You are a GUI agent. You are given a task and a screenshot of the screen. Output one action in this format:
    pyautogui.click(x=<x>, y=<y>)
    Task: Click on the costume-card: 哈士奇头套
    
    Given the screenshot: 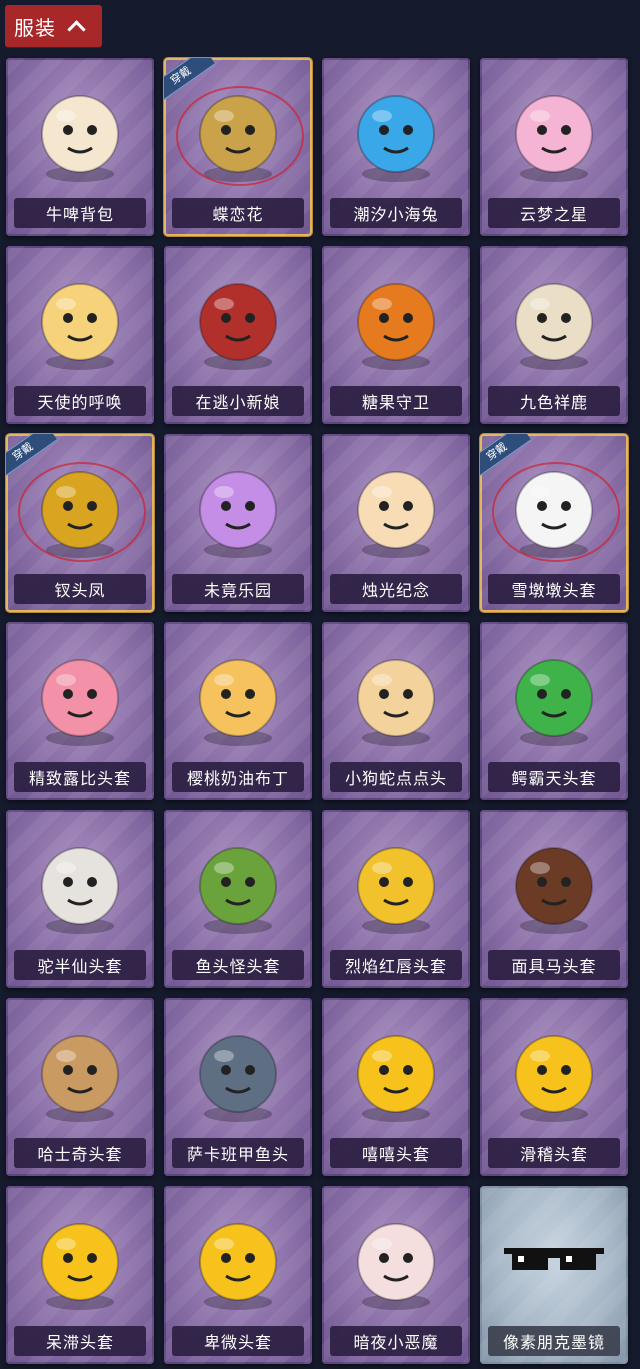 What is the action you would take?
    pyautogui.click(x=80, y=1087)
    